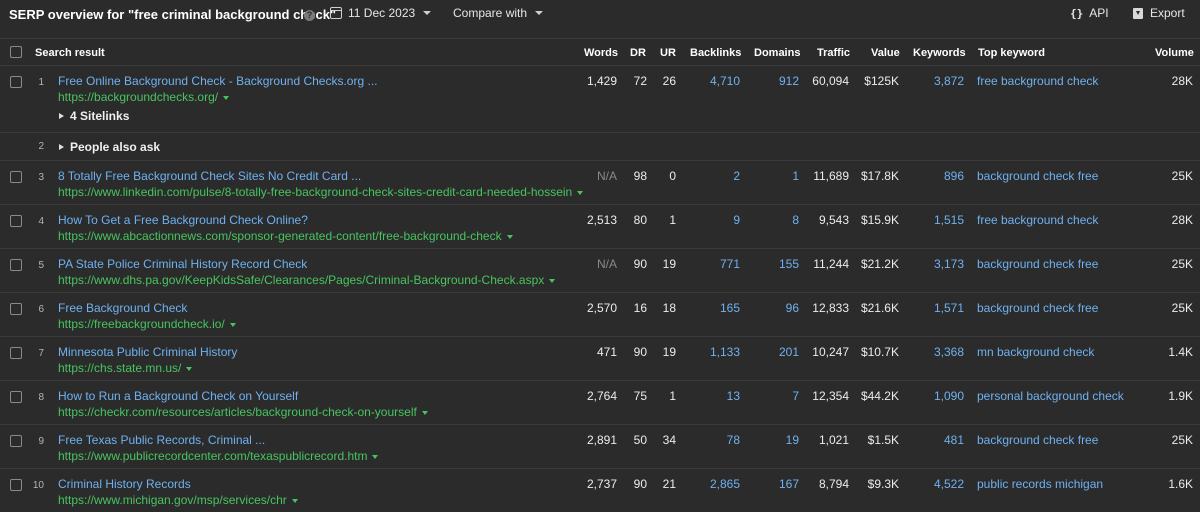  Describe the element at coordinates (144, 97) in the screenshot. I see `result-url-link: https://backgroundchecks.org/` at that location.